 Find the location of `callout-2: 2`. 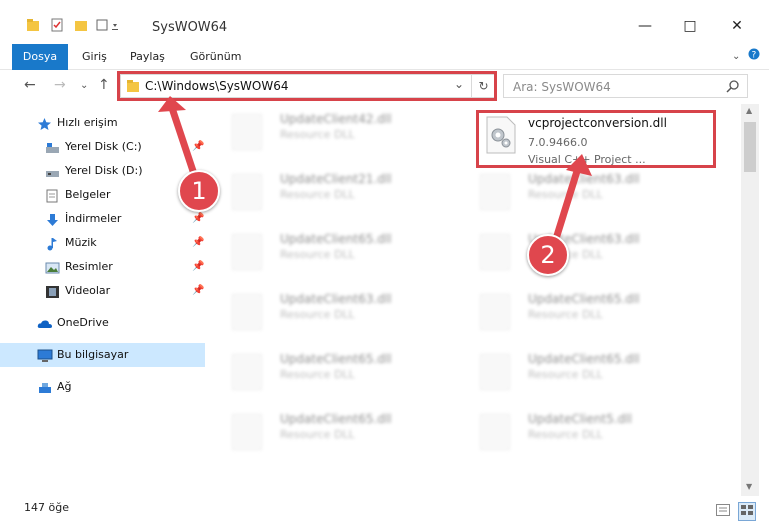

callout-2: 2 is located at coordinates (548, 255).